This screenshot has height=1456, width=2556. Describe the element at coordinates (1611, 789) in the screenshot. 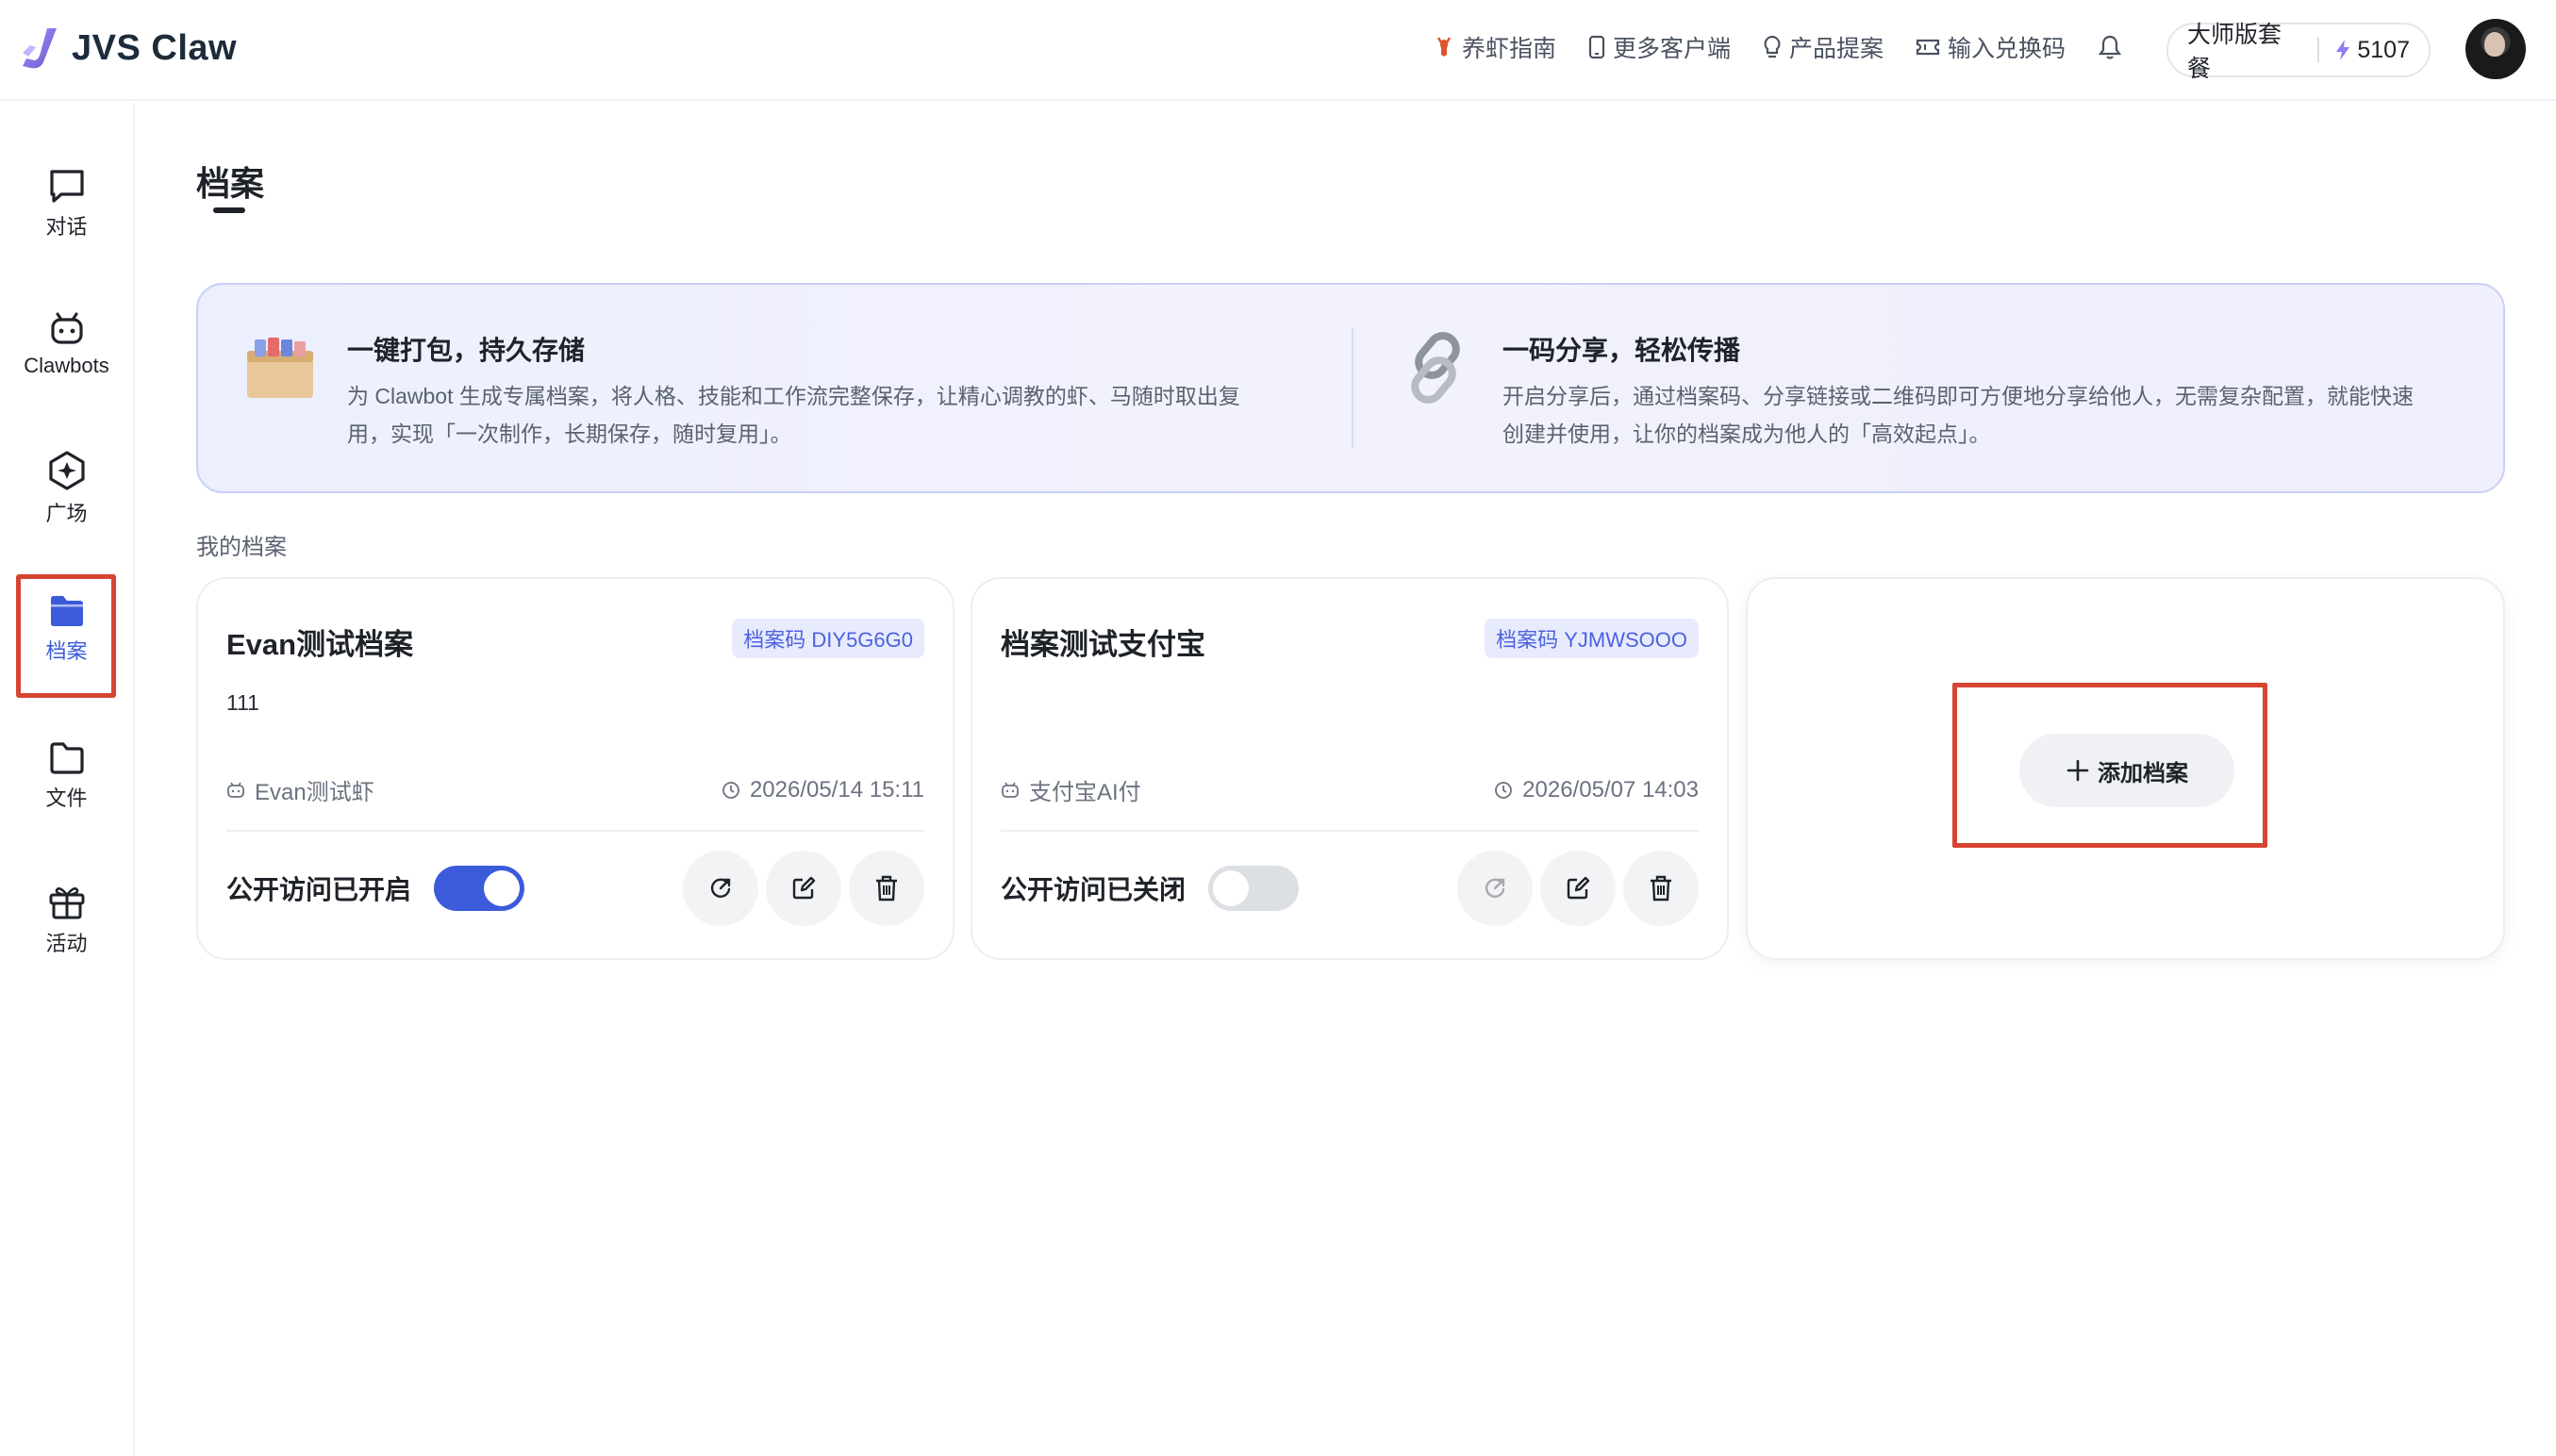

I see `archive-timestamp: 2026/05/07 14:03` at that location.